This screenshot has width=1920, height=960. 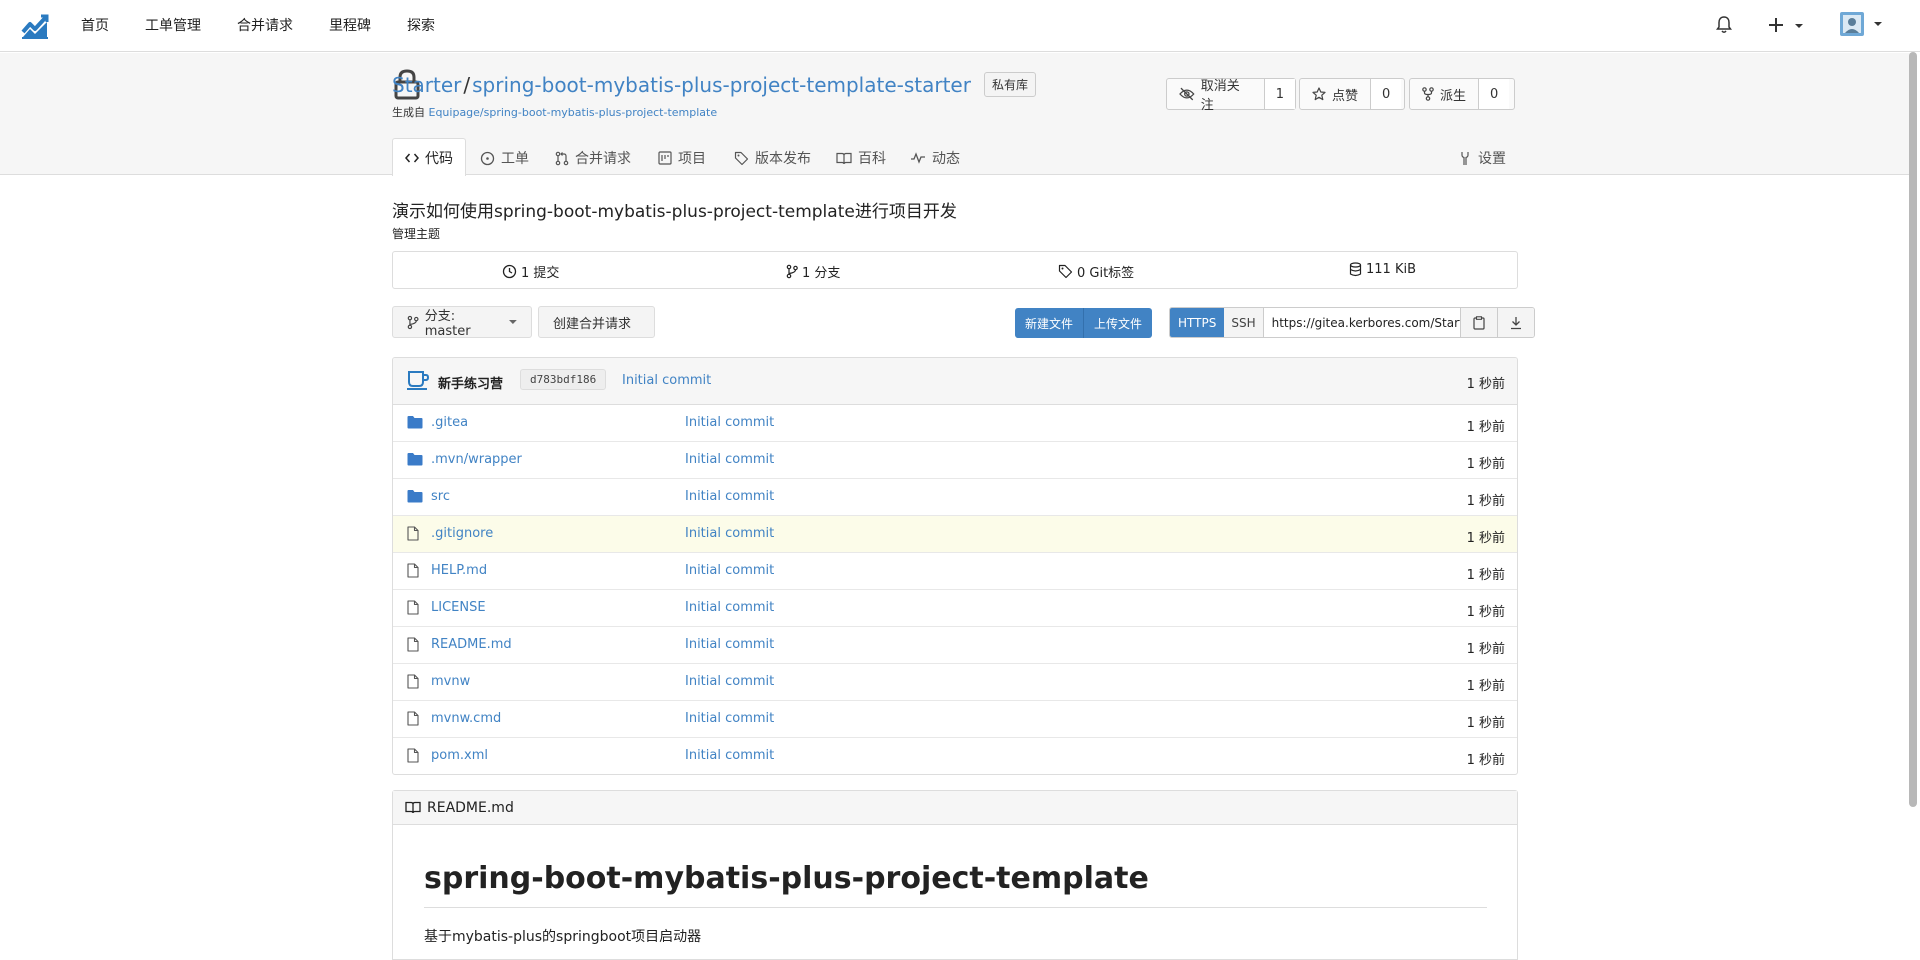 What do you see at coordinates (955, 460) in the screenshot?
I see `file-row: .mvn/wrapper Initial commit 1 秒前` at bounding box center [955, 460].